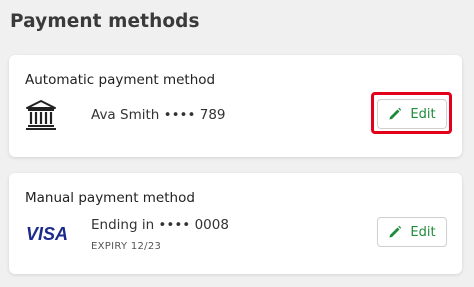 Image resolution: width=474 pixels, height=287 pixels. Describe the element at coordinates (423, 232) in the screenshot. I see `edit-manual-label: Edit` at that location.